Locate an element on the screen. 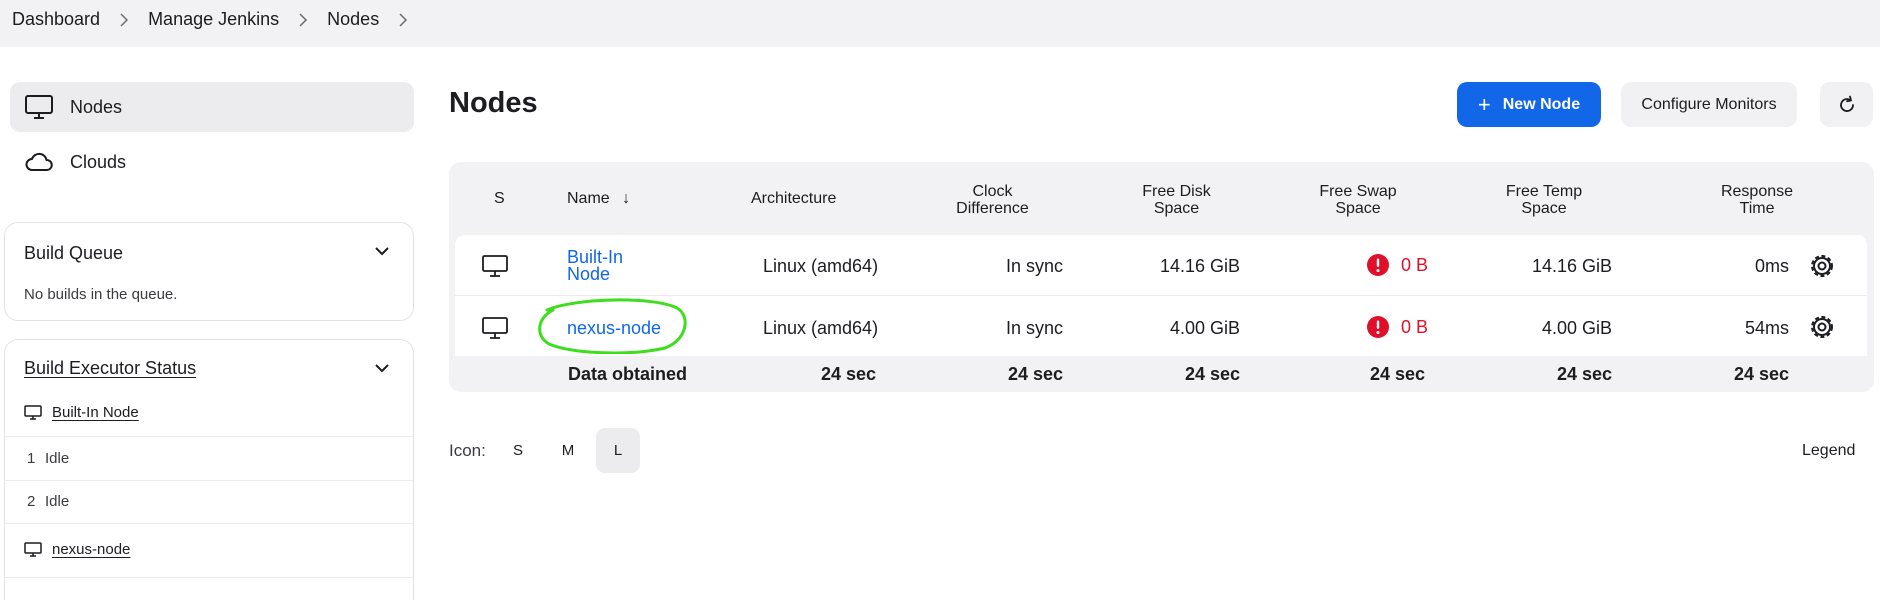 Image resolution: width=1880 pixels, height=600 pixels. executor-node-link: nexus-node is located at coordinates (91, 549).